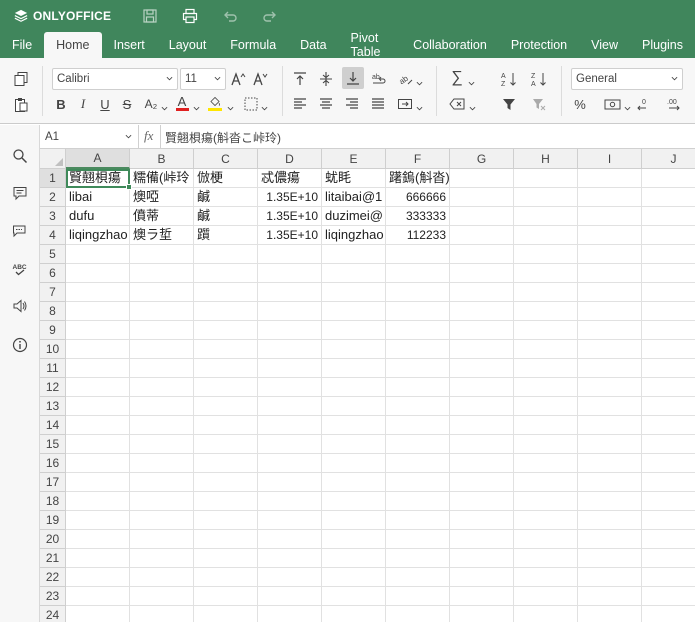  What do you see at coordinates (668, 463) in the screenshot?
I see `cell-j16` at bounding box center [668, 463].